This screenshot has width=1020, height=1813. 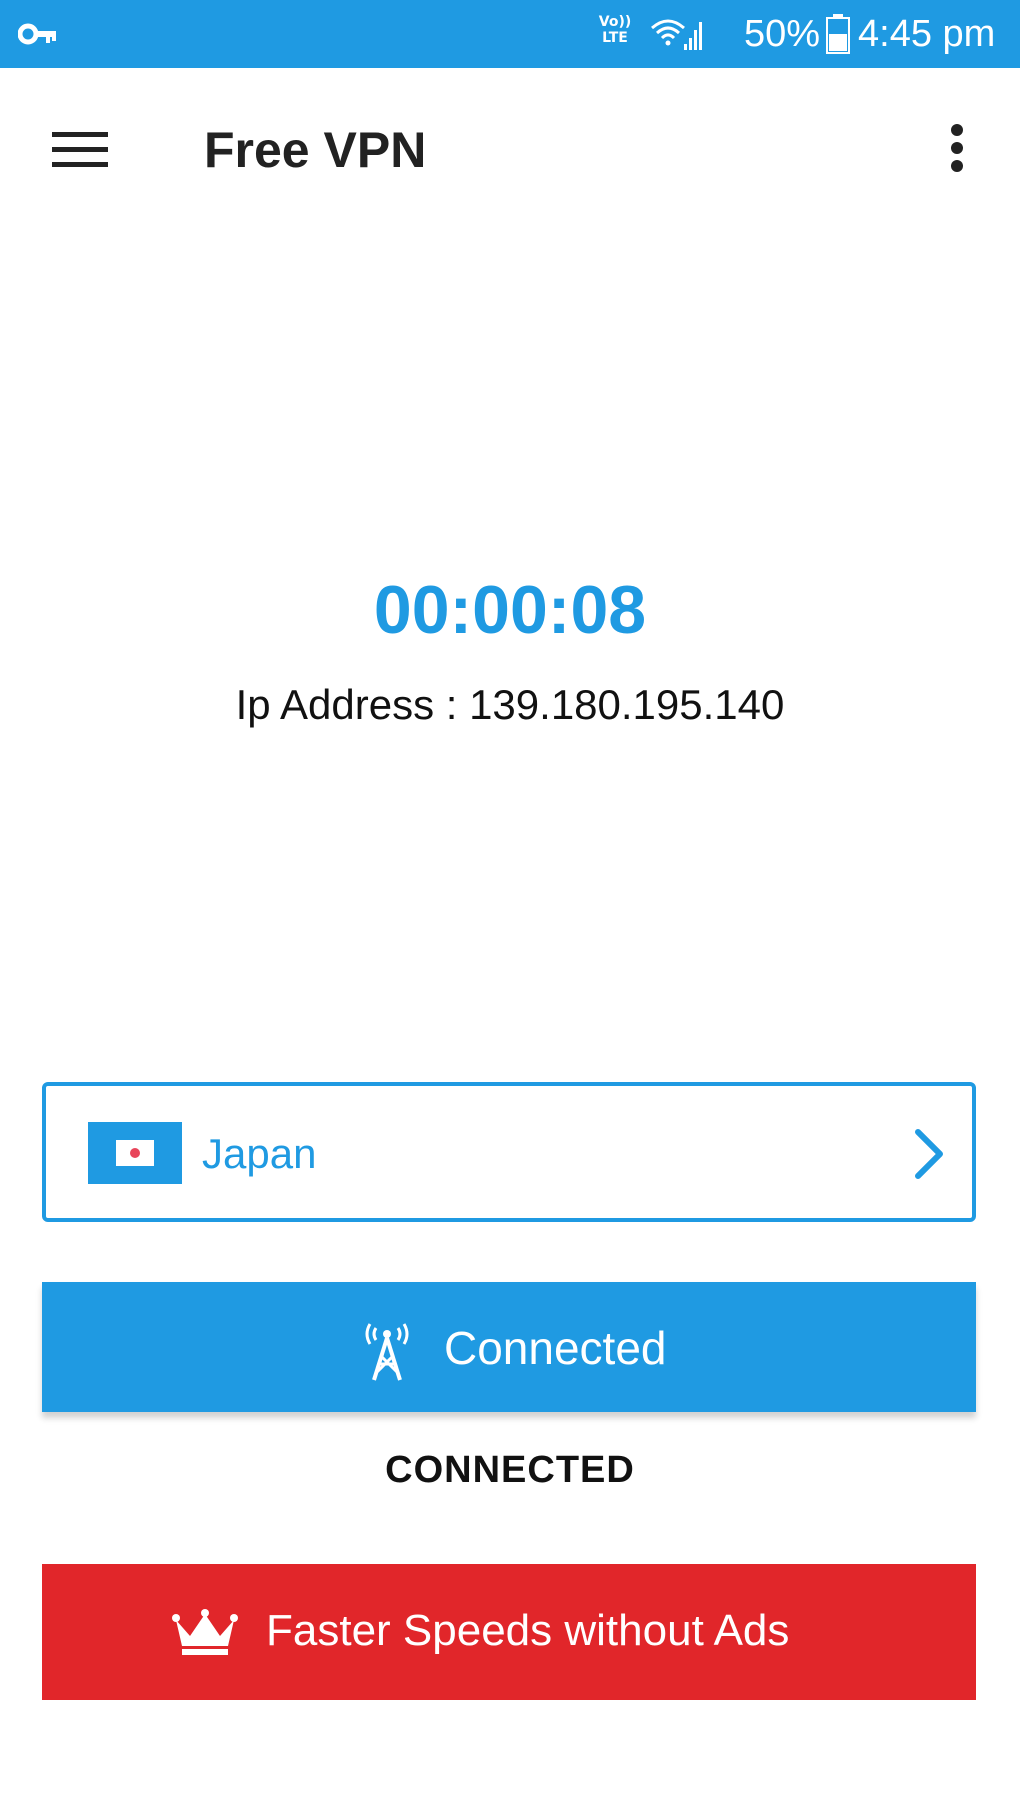 I want to click on country-selector: Japan, so click(x=509, y=1152).